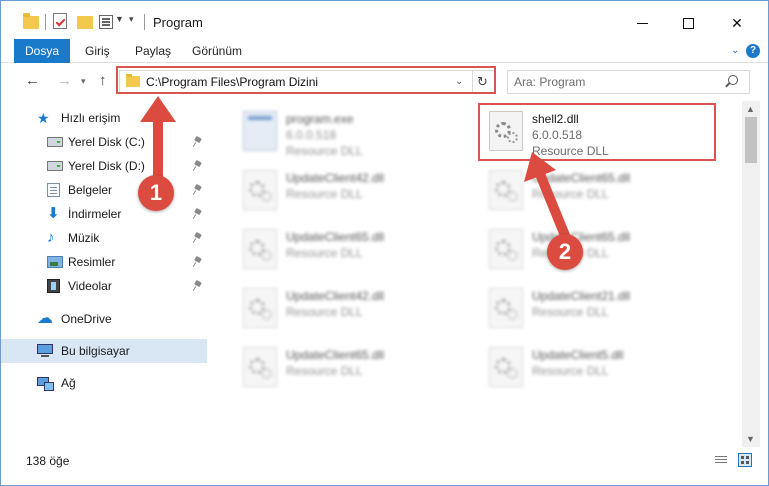  I want to click on properties-icon, so click(60, 21).